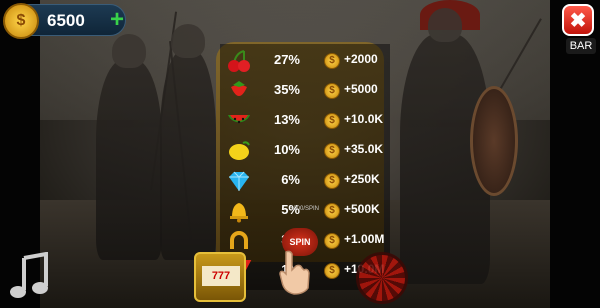 This screenshot has height=308, width=600. I want to click on reel-window: 777, so click(221, 276).